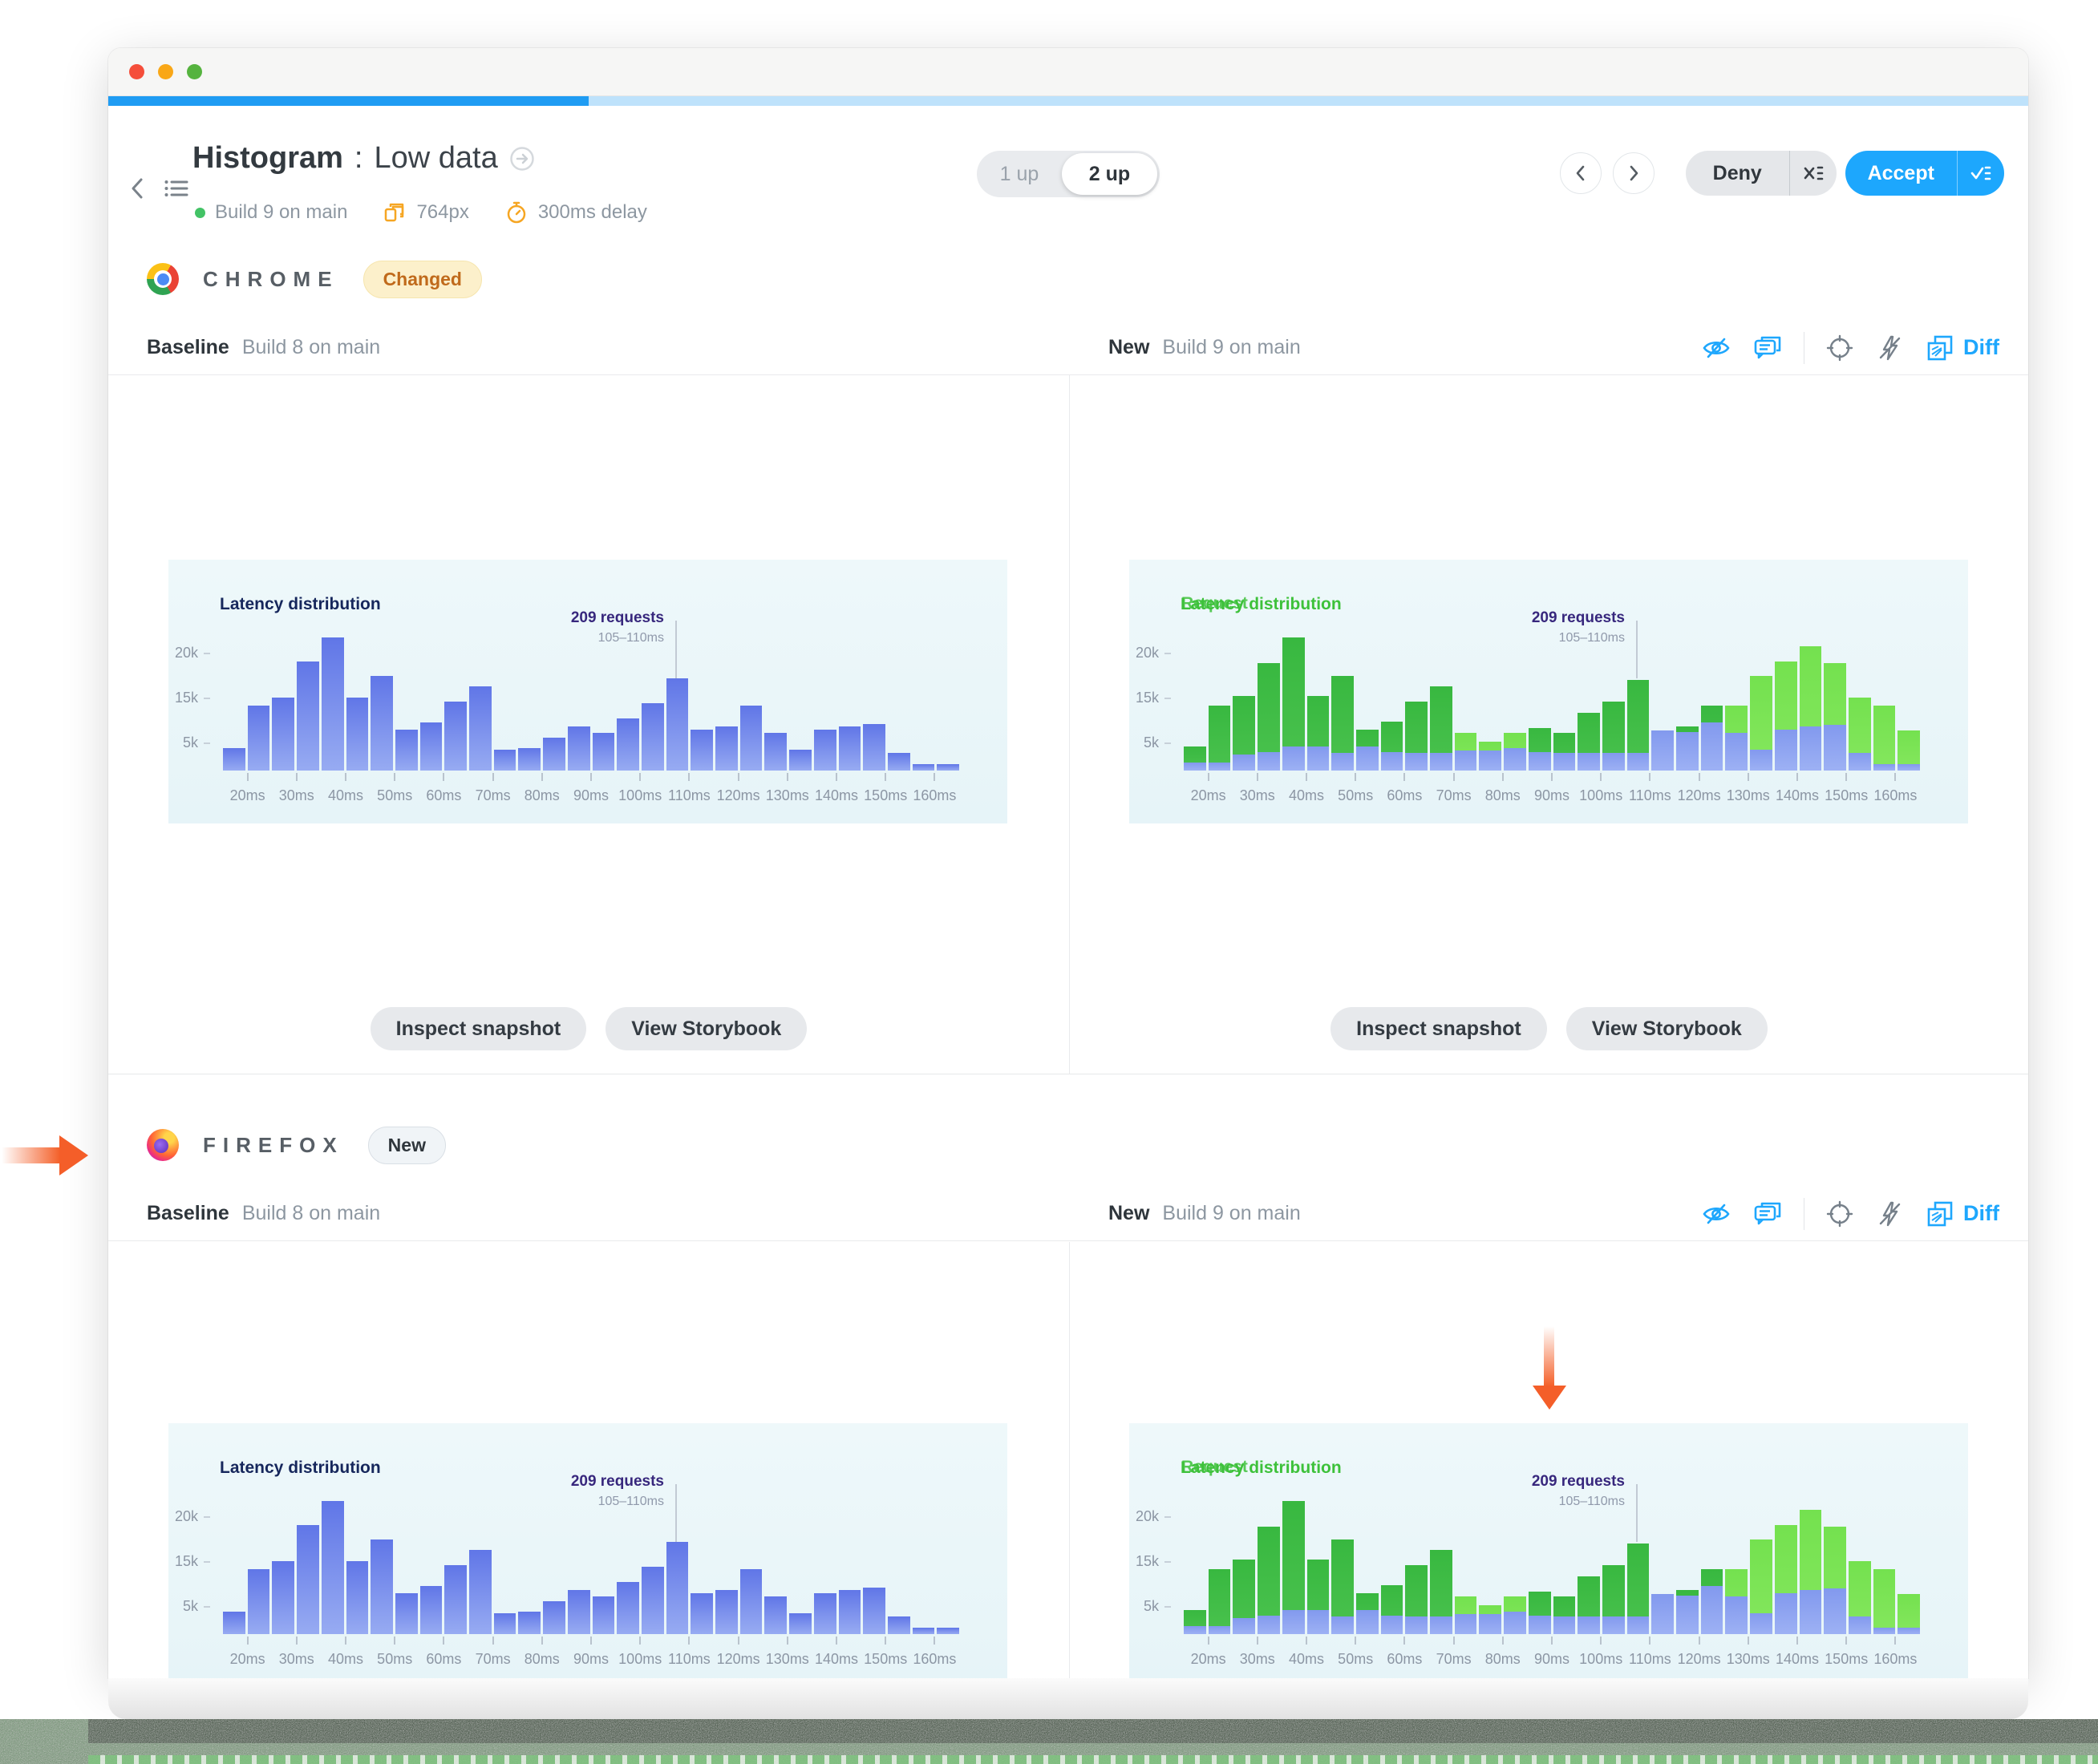 This screenshot has height=1764, width=2098. Describe the element at coordinates (300, 604) in the screenshot. I see `chart-title: Latency distribution` at that location.